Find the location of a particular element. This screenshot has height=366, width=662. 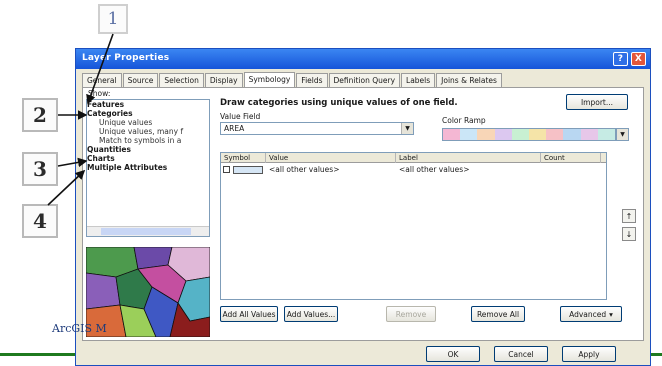

callout-3-arrow is located at coordinates (72, 162).